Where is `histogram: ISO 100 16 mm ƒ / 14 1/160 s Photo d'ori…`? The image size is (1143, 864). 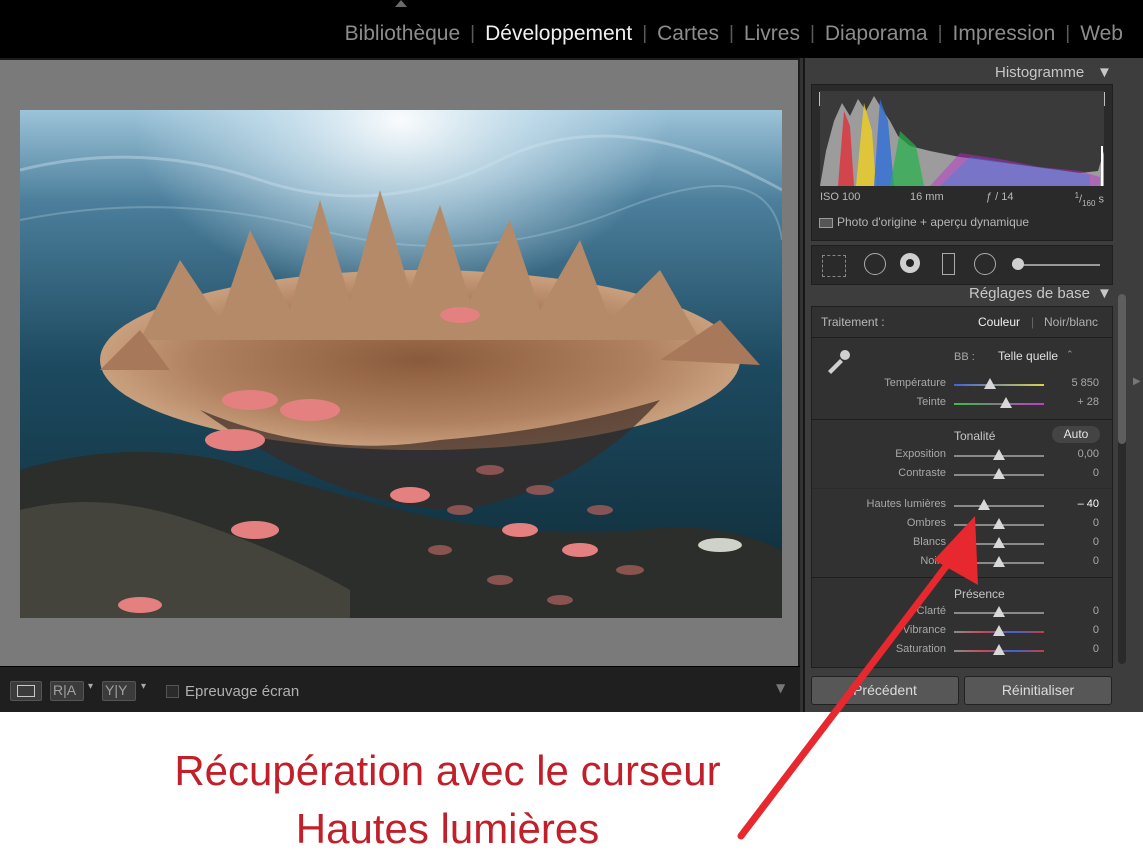
histogram: ISO 100 16 mm ƒ / 14 1/160 s Photo d'ori… is located at coordinates (962, 162).